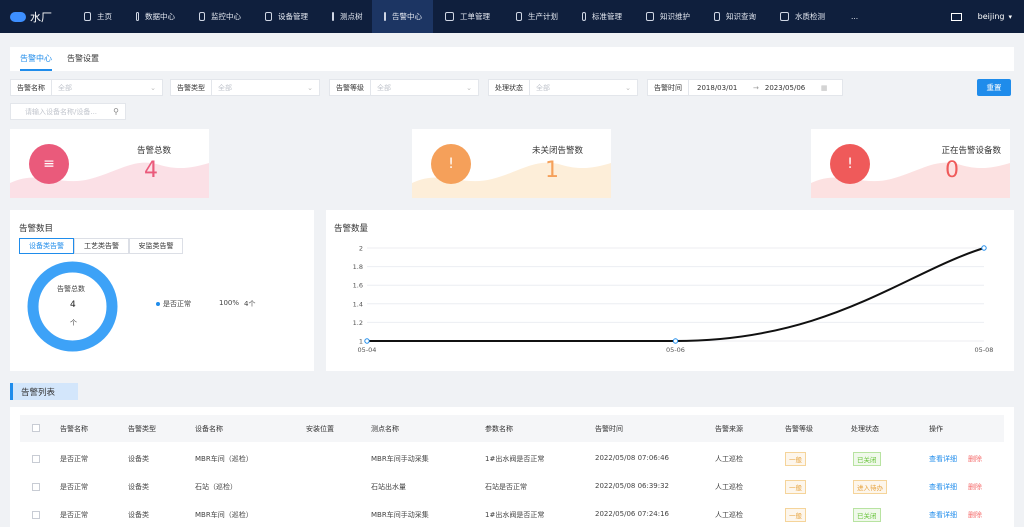 The height and width of the screenshot is (527, 1024). I want to click on alarm-icon, so click(385, 16).